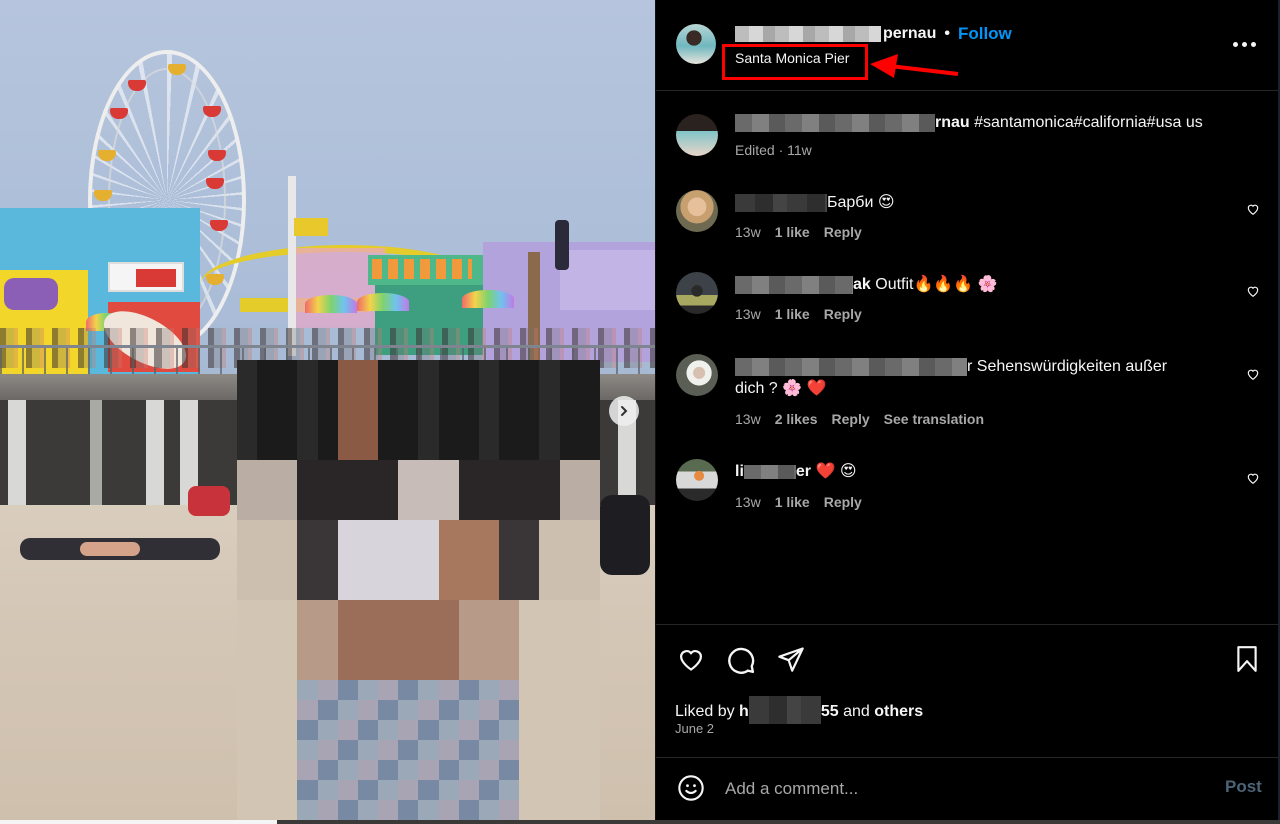 The width and height of the screenshot is (1280, 824). What do you see at coordinates (694, 728) in the screenshot?
I see `post-date: June 2` at bounding box center [694, 728].